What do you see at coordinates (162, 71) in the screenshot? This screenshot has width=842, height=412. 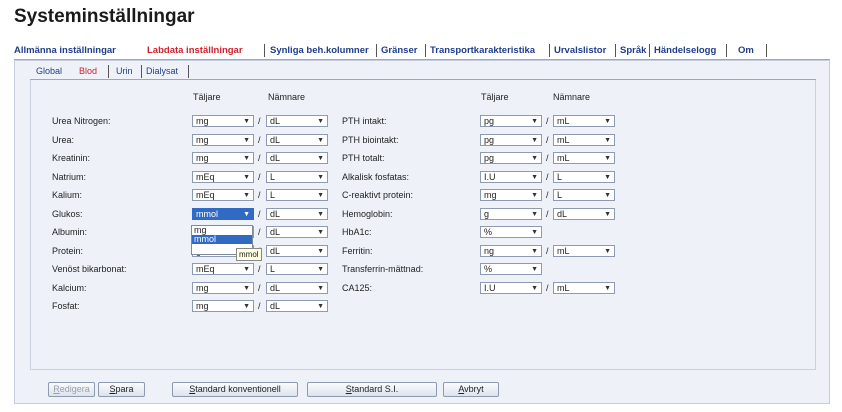 I see `subtab-dialysat: Dialysat` at bounding box center [162, 71].